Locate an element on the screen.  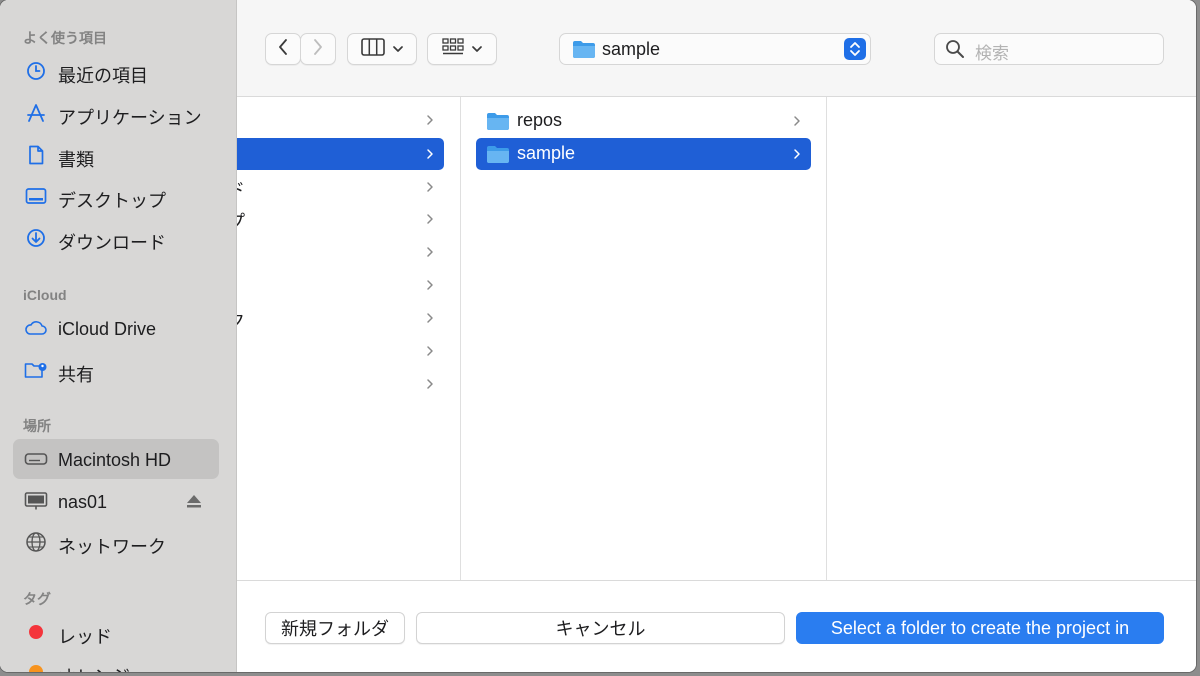
list-item-label-fragment: ーク is located at coordinates (241, 320).